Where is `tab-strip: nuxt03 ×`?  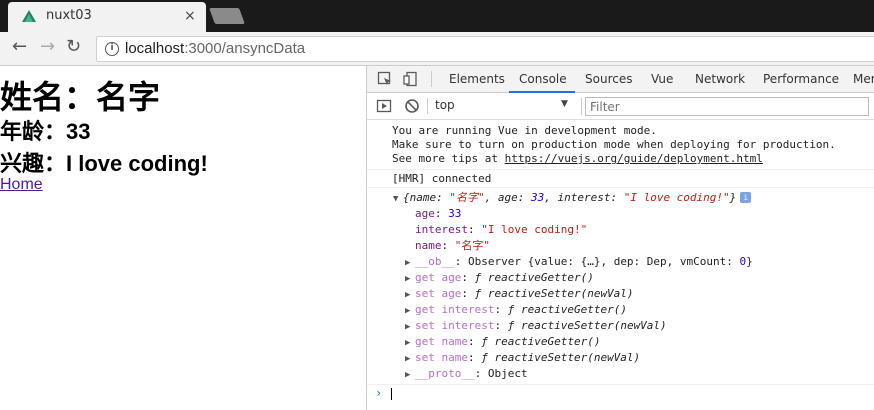 tab-strip: nuxt03 × is located at coordinates (437, 16).